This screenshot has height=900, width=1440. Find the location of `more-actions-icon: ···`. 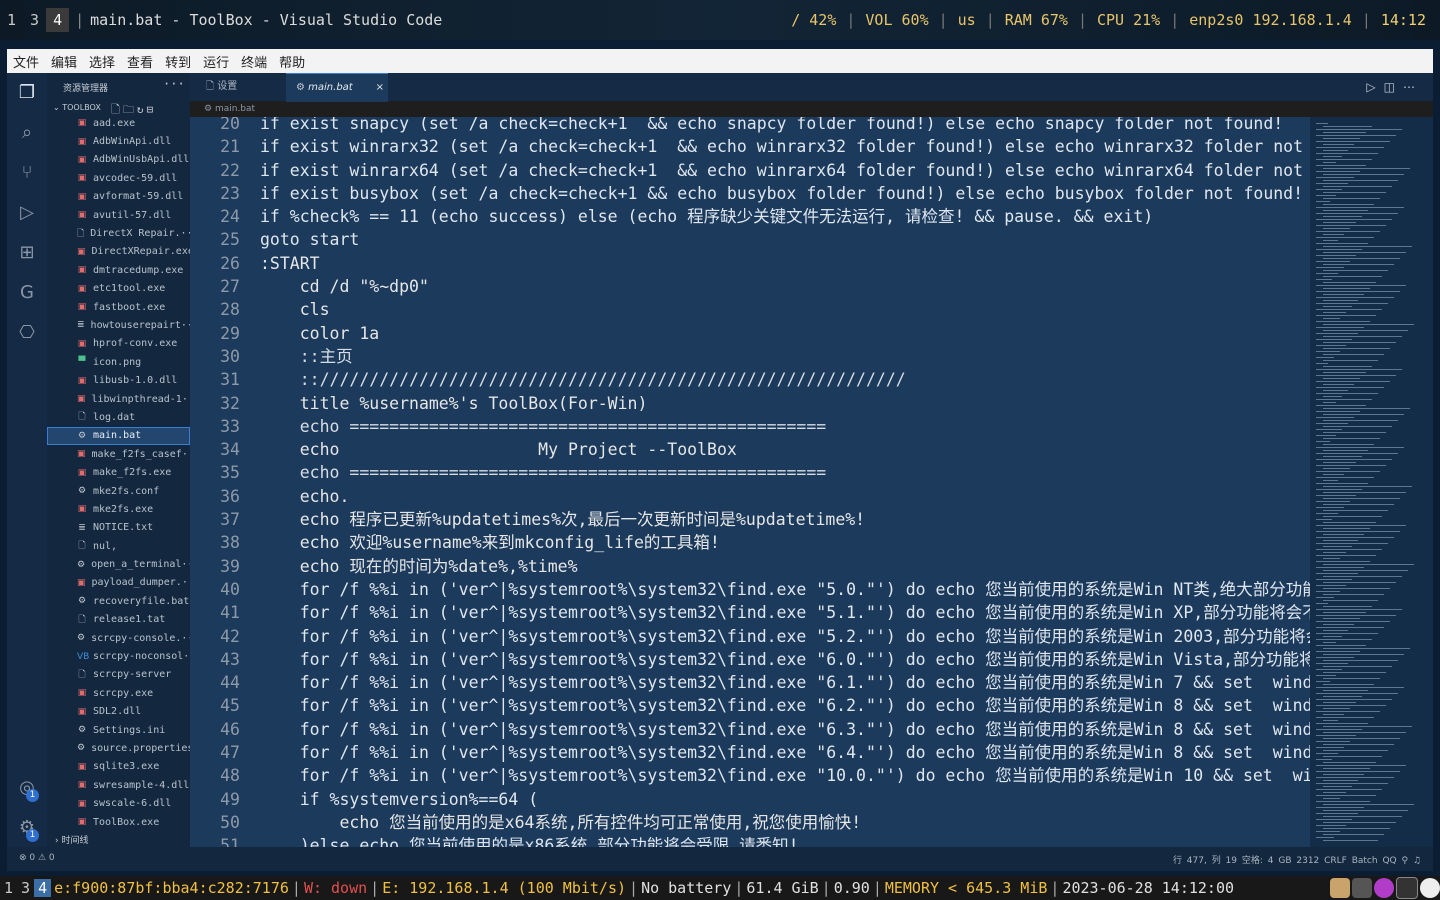

more-actions-icon: ··· is located at coordinates (174, 84).